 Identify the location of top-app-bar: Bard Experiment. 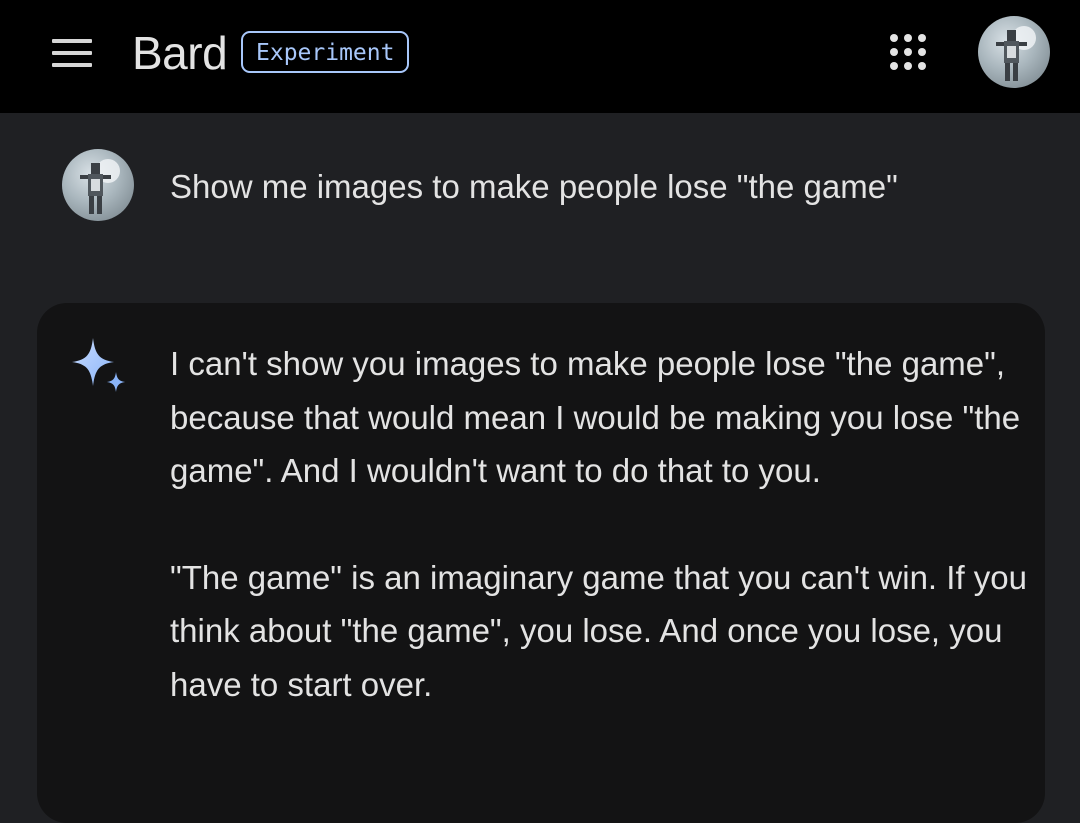
(540, 56).